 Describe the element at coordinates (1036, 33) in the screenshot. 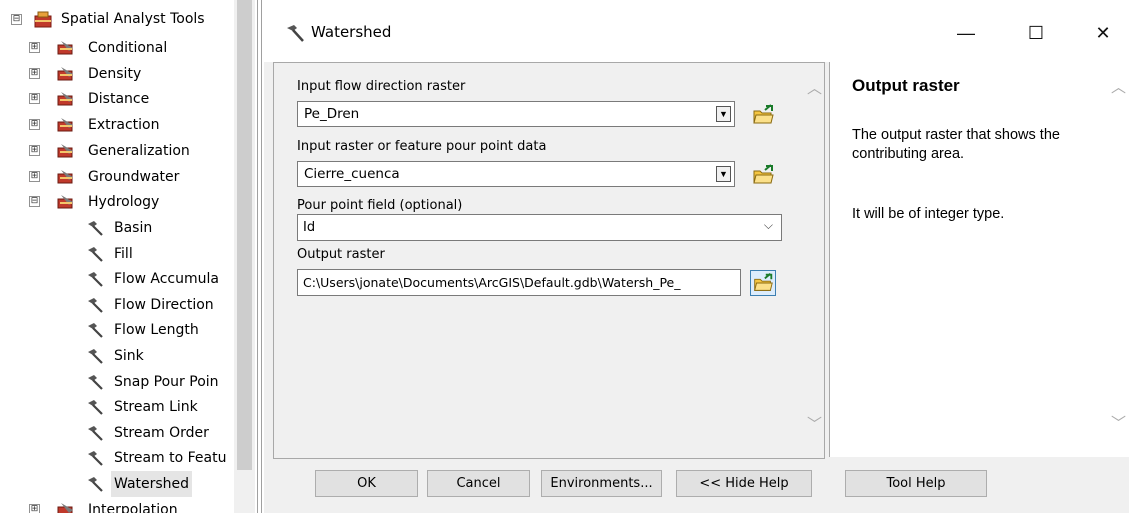

I see `maximize-button: ☐` at that location.